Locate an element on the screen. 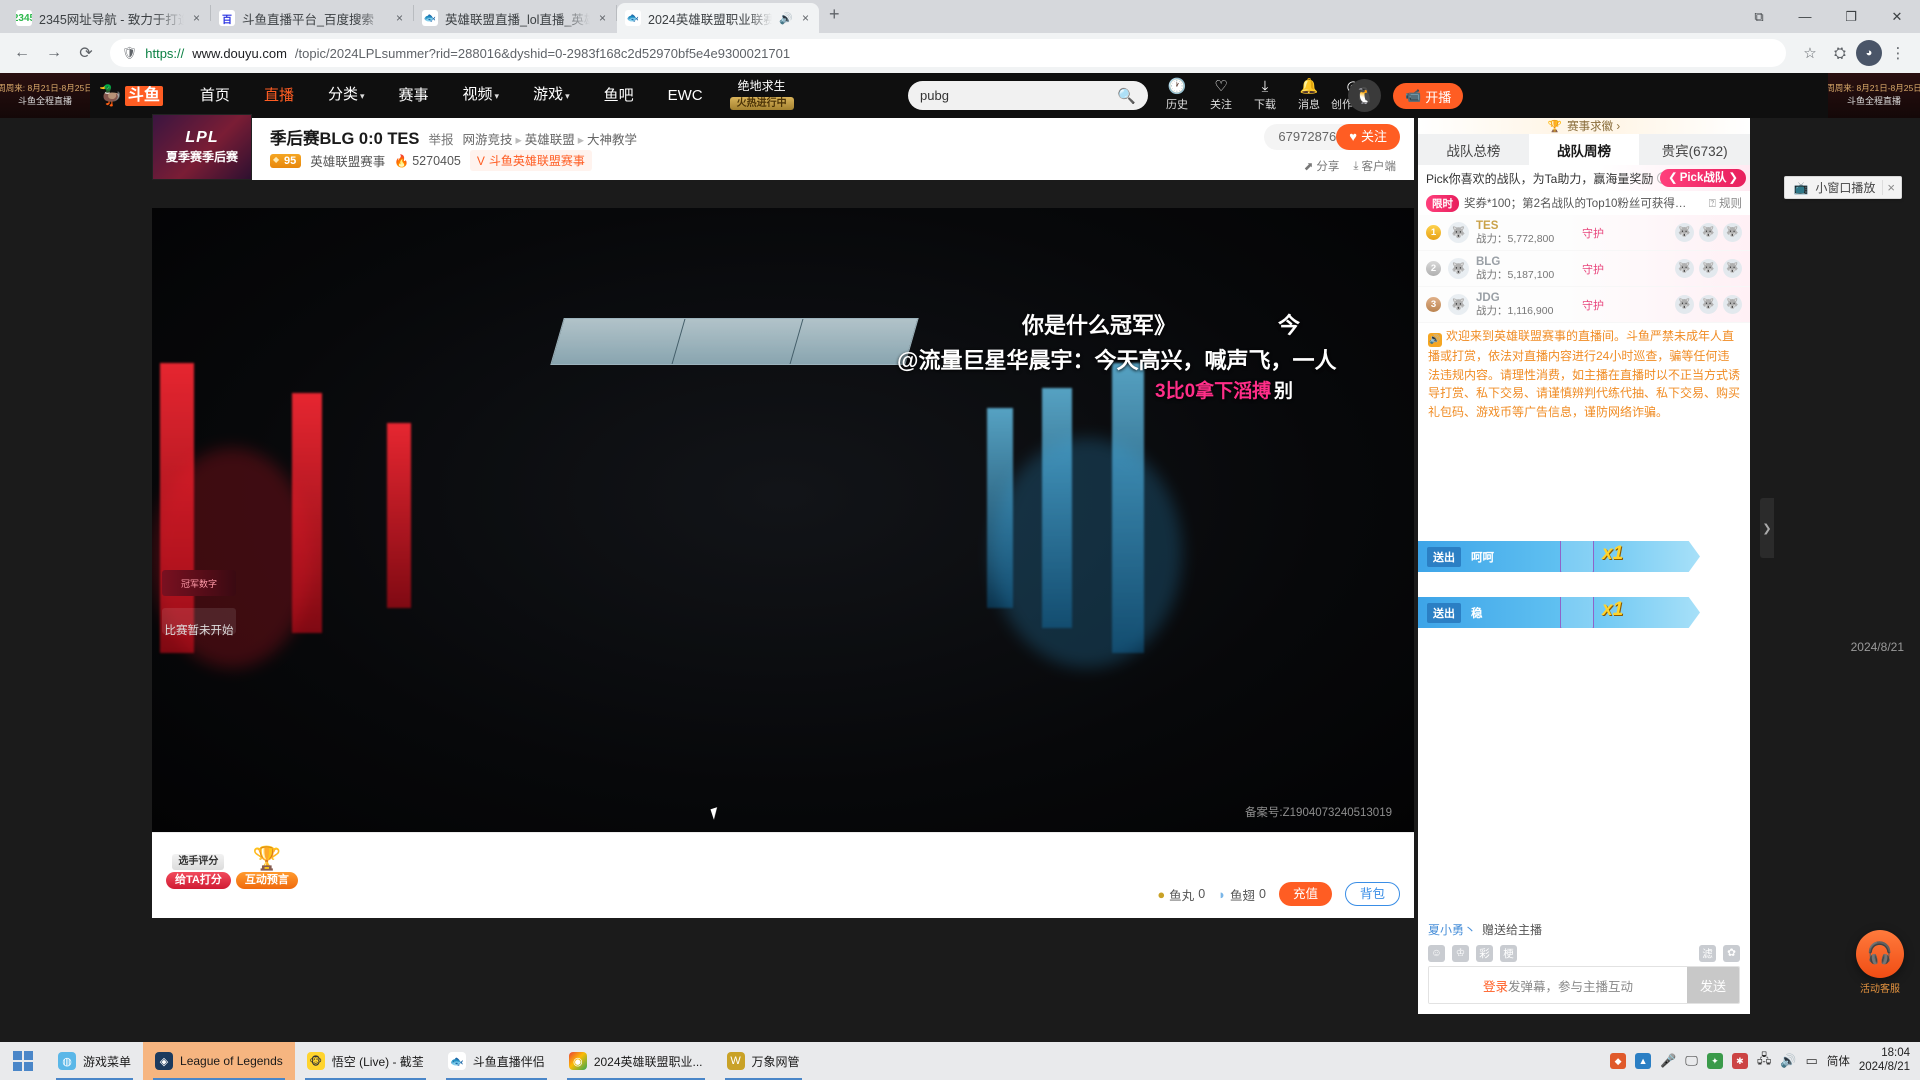 The width and height of the screenshot is (1920, 1080). nav-item-video: 视频 ▾ is located at coordinates (481, 95).